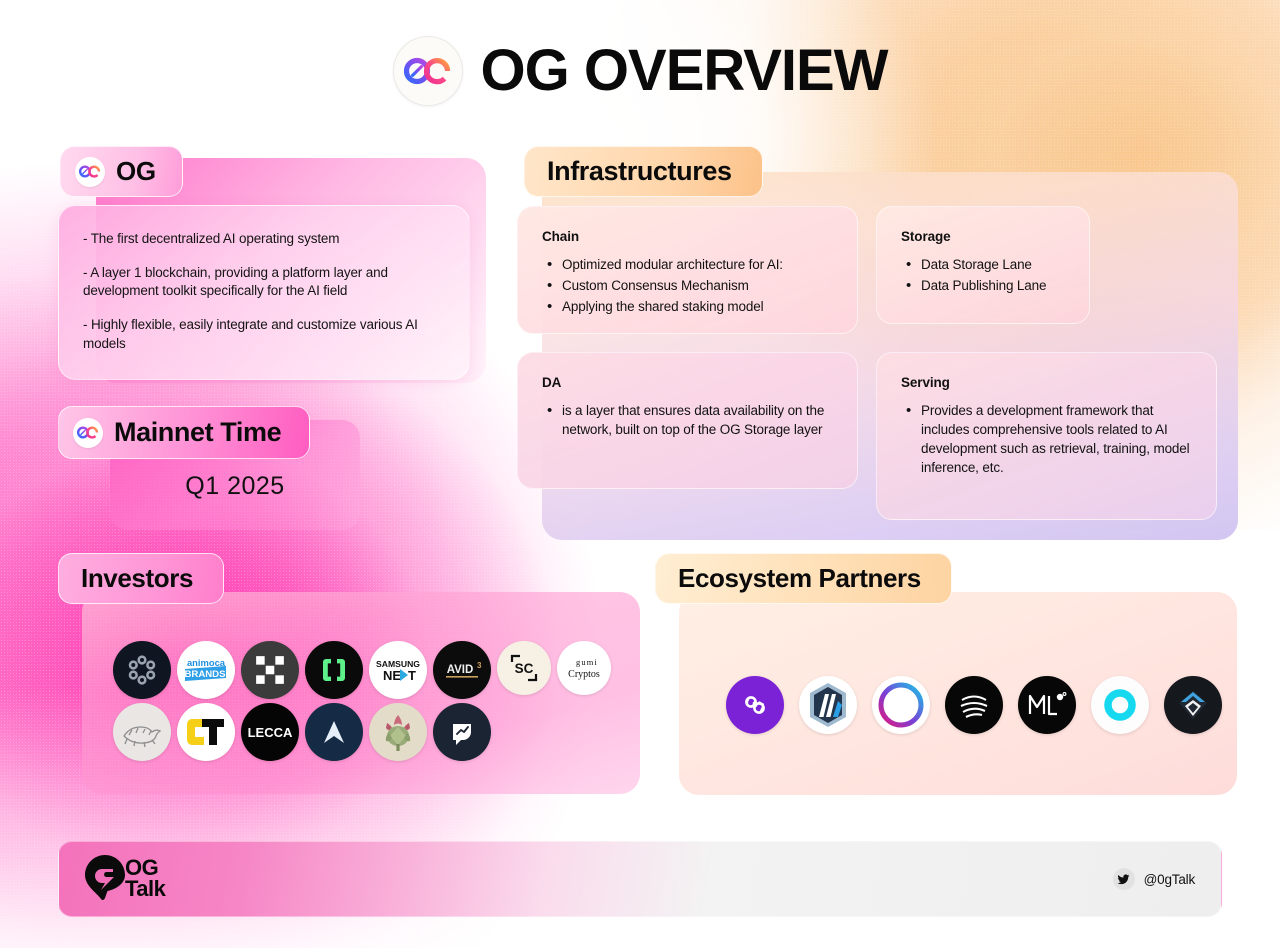 This screenshot has height=948, width=1280. What do you see at coordinates (302, 732) in the screenshot?
I see `investors-logo-row-2: LECCA` at bounding box center [302, 732].